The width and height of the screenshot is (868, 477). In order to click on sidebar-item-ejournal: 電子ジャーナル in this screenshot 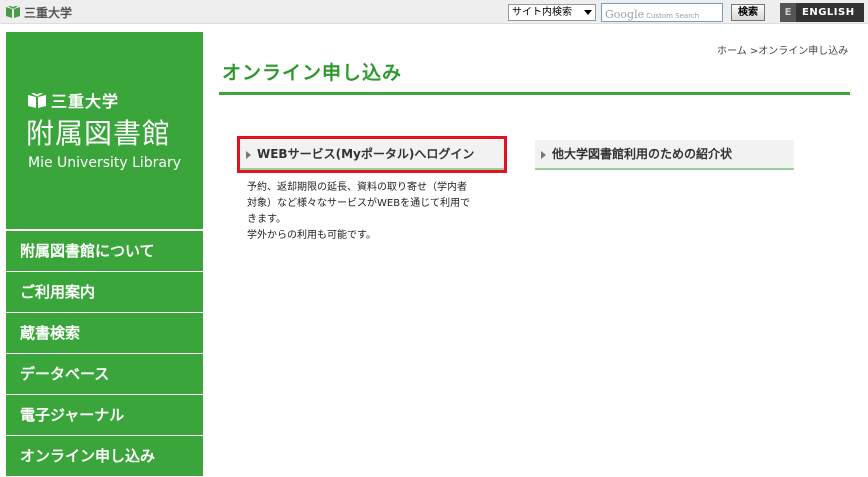, I will do `click(104, 415)`.